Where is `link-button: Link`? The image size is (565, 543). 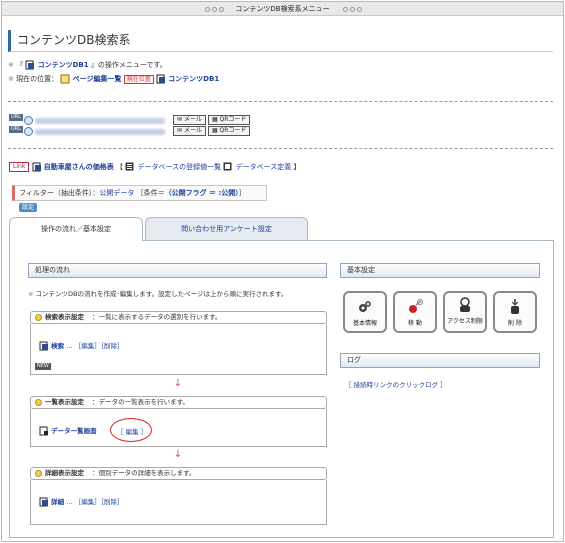
link-button: Link is located at coordinates (19, 167).